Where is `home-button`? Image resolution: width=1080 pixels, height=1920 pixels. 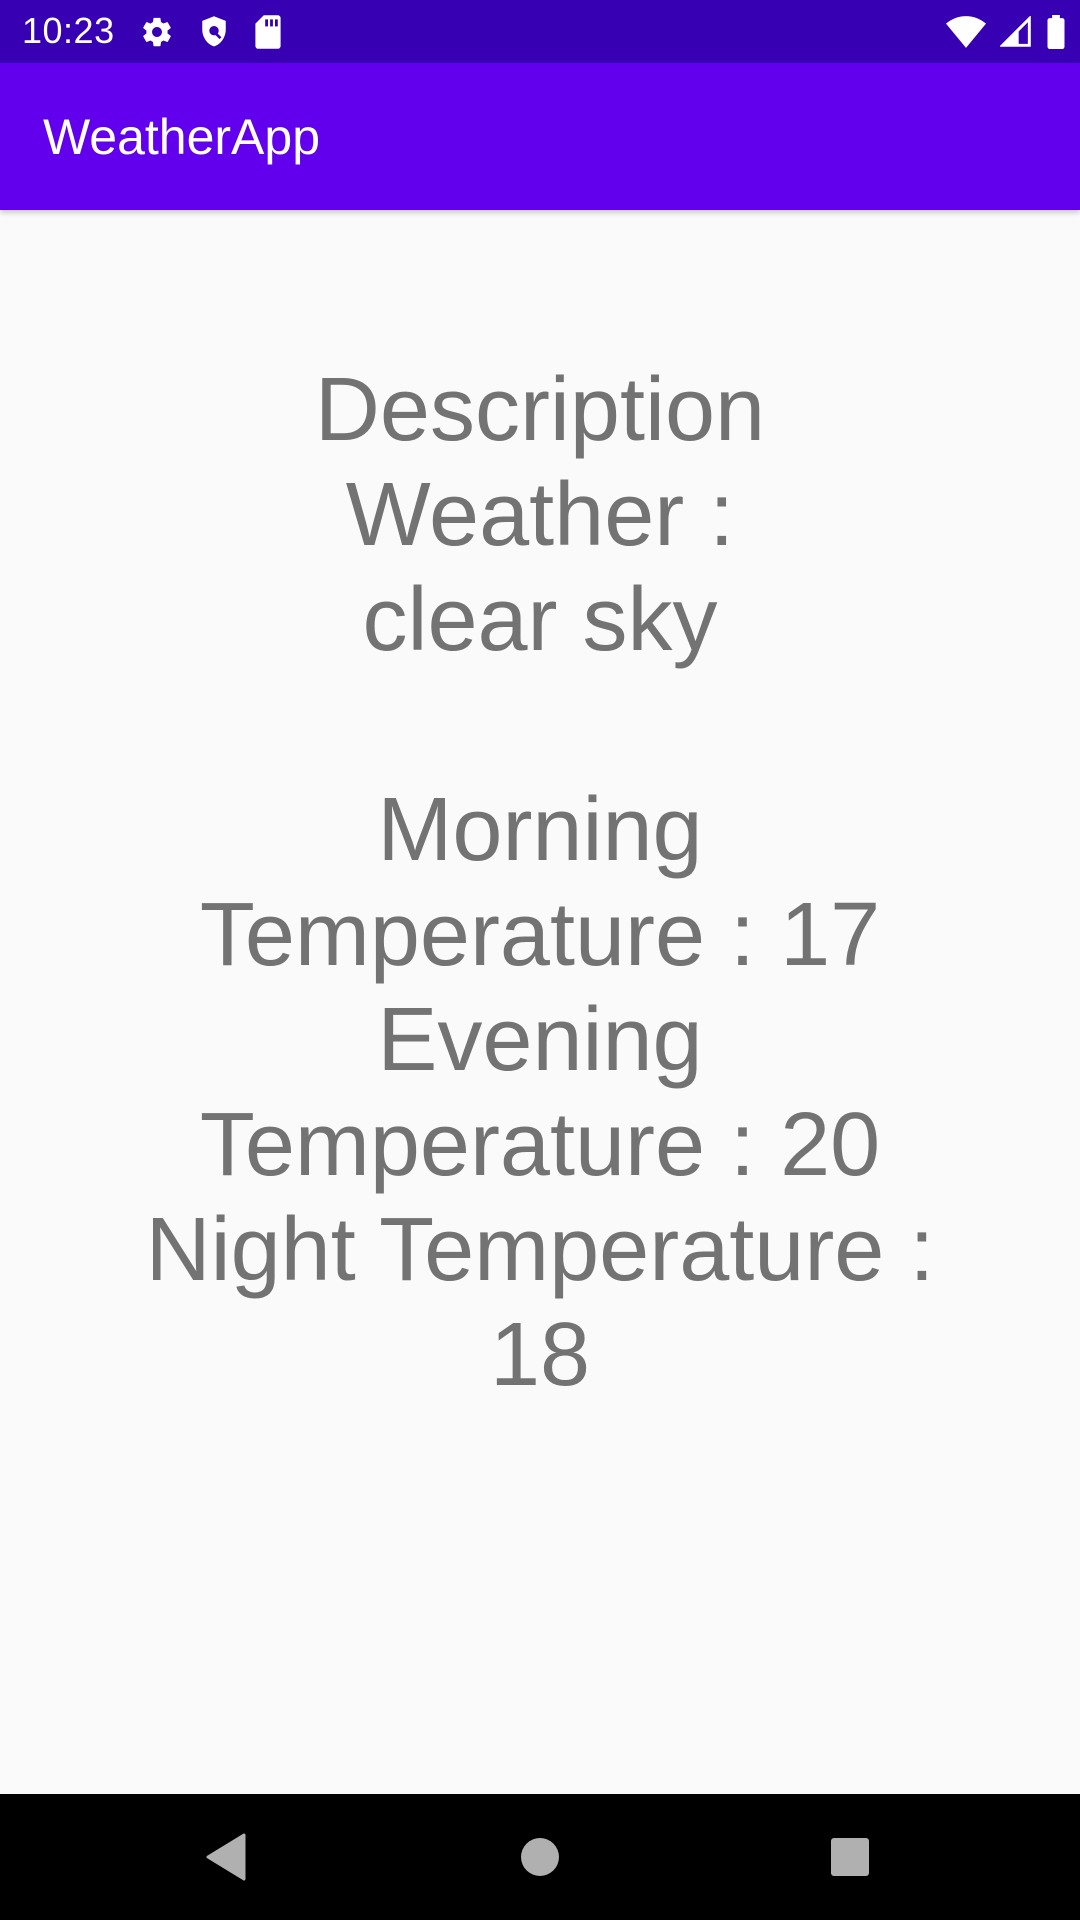
home-button is located at coordinates (540, 1857).